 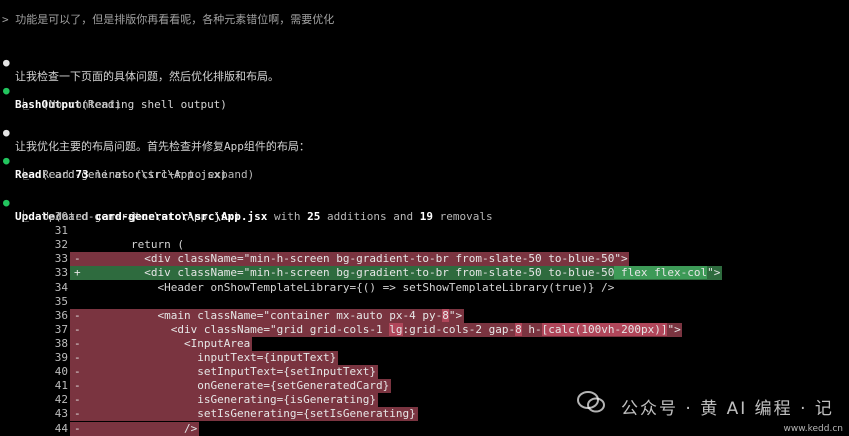 What do you see at coordinates (227, 400) in the screenshot?
I see `code-text: isGenerating={isGenerating}` at bounding box center [227, 400].